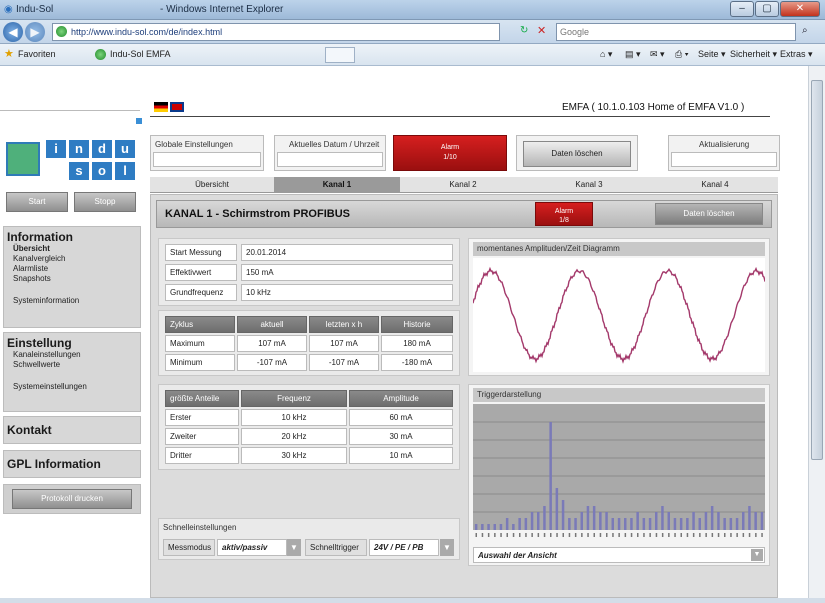 Image resolution: width=825 pixels, height=603 pixels. Describe the element at coordinates (330, 153) in the screenshot. I see `datetime-box: Aktuelles Datum / Uhrzeit` at that location.